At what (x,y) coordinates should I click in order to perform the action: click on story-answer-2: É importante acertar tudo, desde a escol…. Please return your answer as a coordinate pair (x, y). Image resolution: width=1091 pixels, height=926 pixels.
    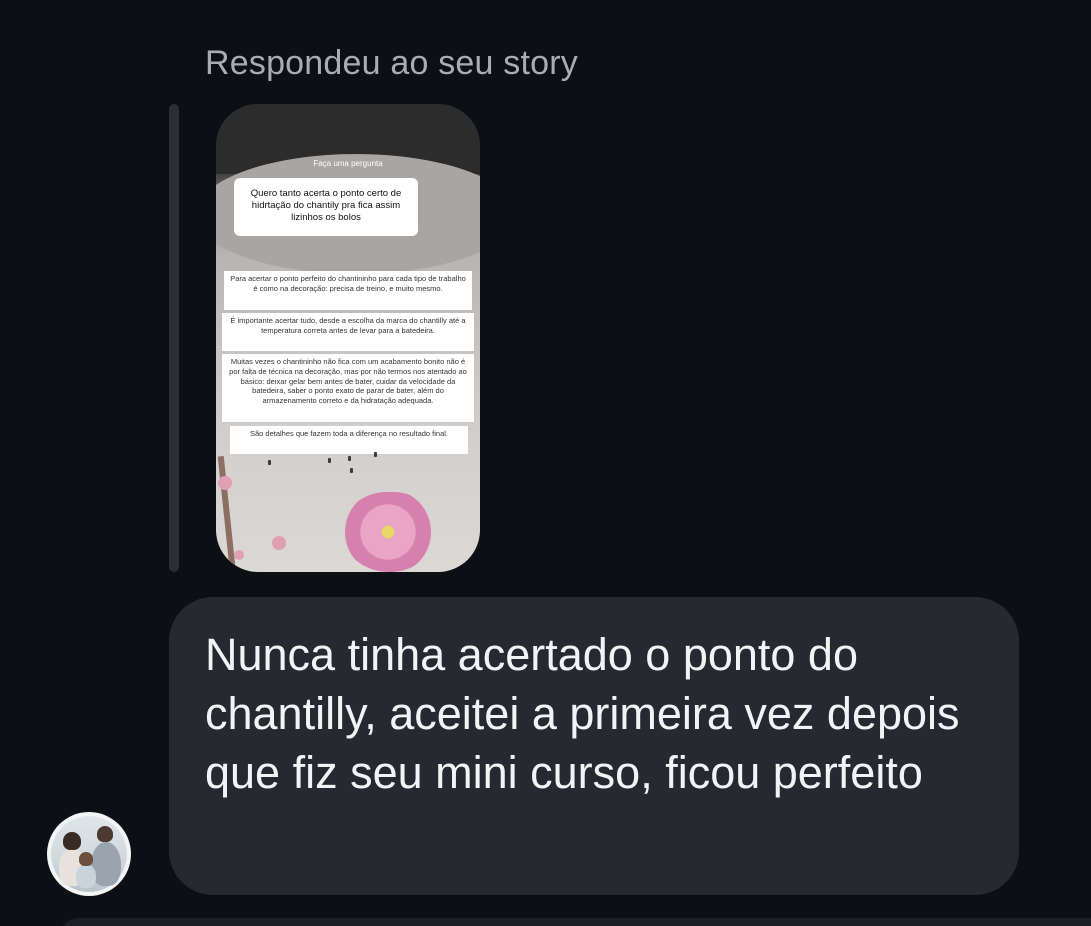
    Looking at the image, I should click on (348, 332).